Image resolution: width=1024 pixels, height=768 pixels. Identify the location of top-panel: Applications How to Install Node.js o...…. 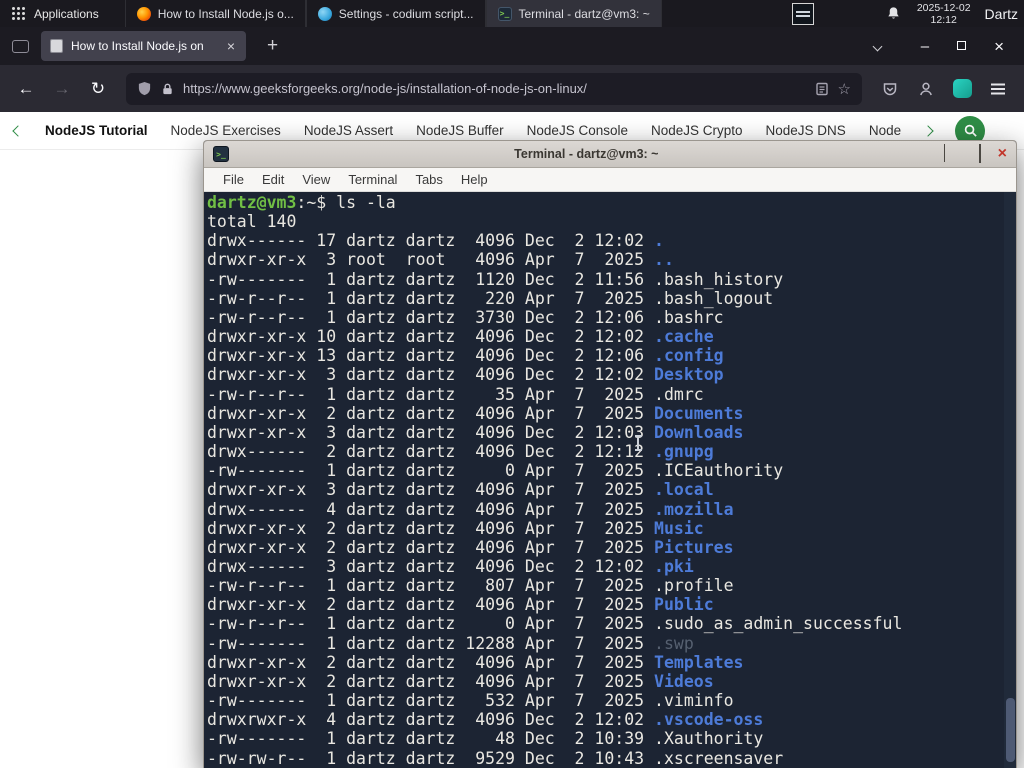
(512, 13).